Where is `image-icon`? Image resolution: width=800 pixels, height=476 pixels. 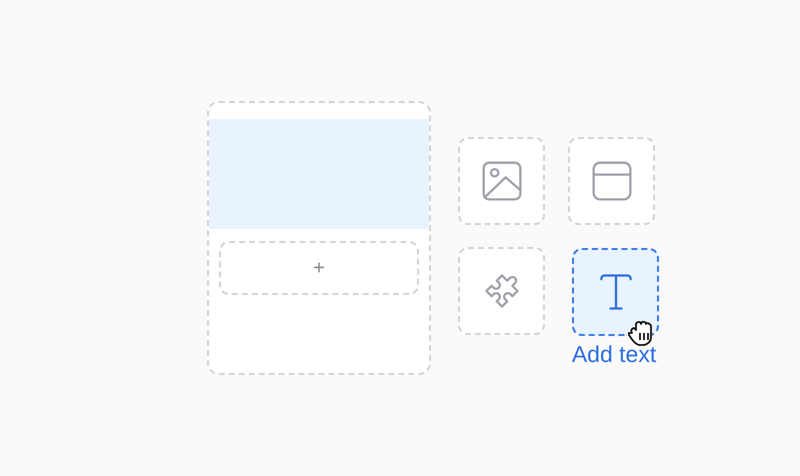 image-icon is located at coordinates (502, 181).